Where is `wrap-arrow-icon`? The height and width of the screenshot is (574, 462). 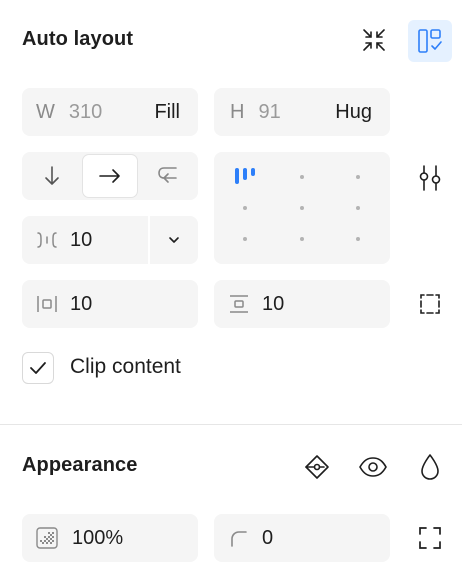
wrap-arrow-icon is located at coordinates (167, 175).